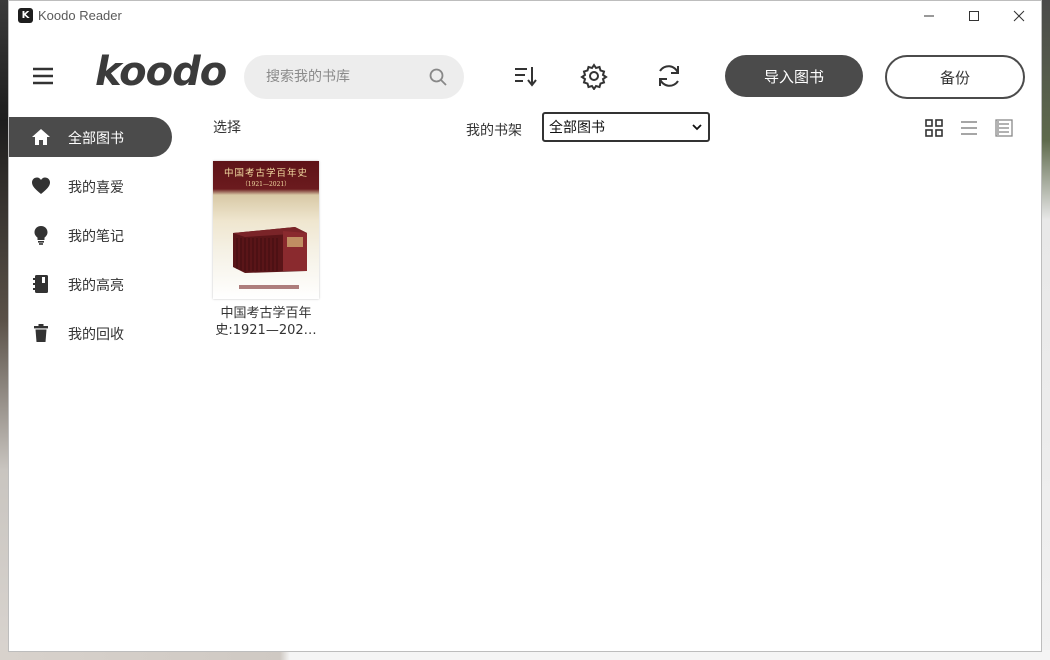  What do you see at coordinates (41, 186) in the screenshot?
I see `heart-icon` at bounding box center [41, 186].